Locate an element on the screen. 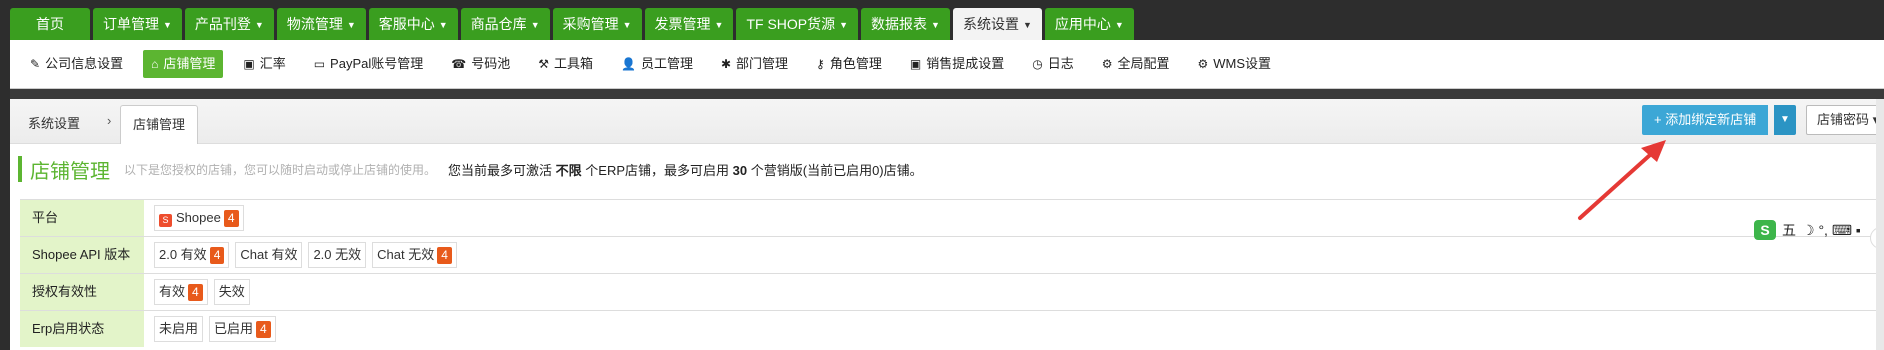  subnav-item-label: 公司信息设置 is located at coordinates (84, 63).